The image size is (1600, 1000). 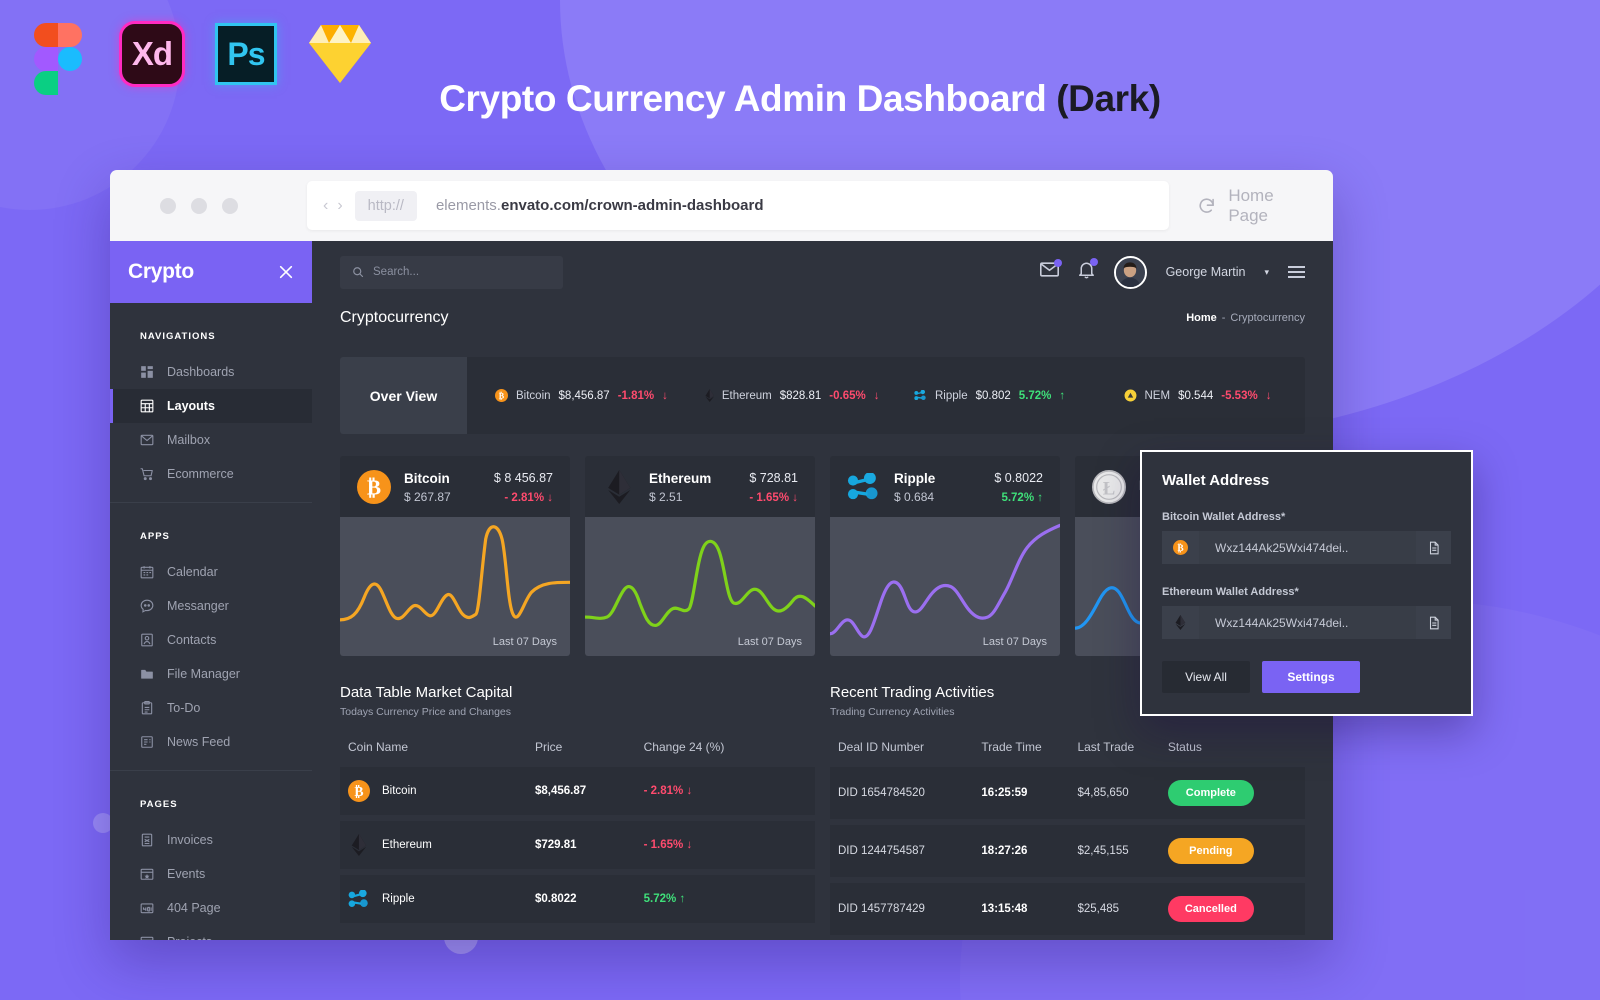 What do you see at coordinates (1088, 270) in the screenshot?
I see `notifications-button` at bounding box center [1088, 270].